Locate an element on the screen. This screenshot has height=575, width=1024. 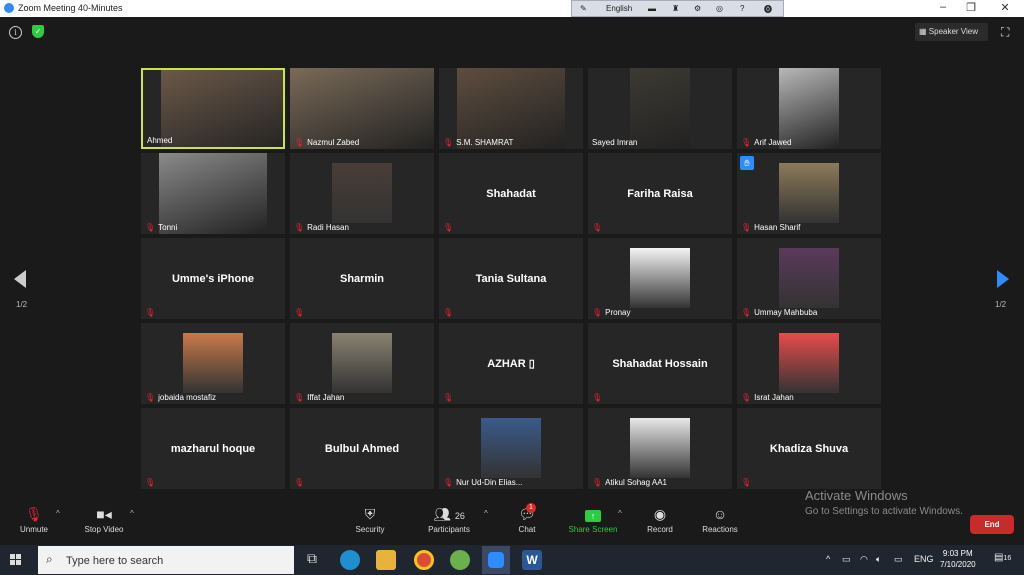
participant-tile: 🎙︎ Radi Hasan is located at coordinates (362, 193).